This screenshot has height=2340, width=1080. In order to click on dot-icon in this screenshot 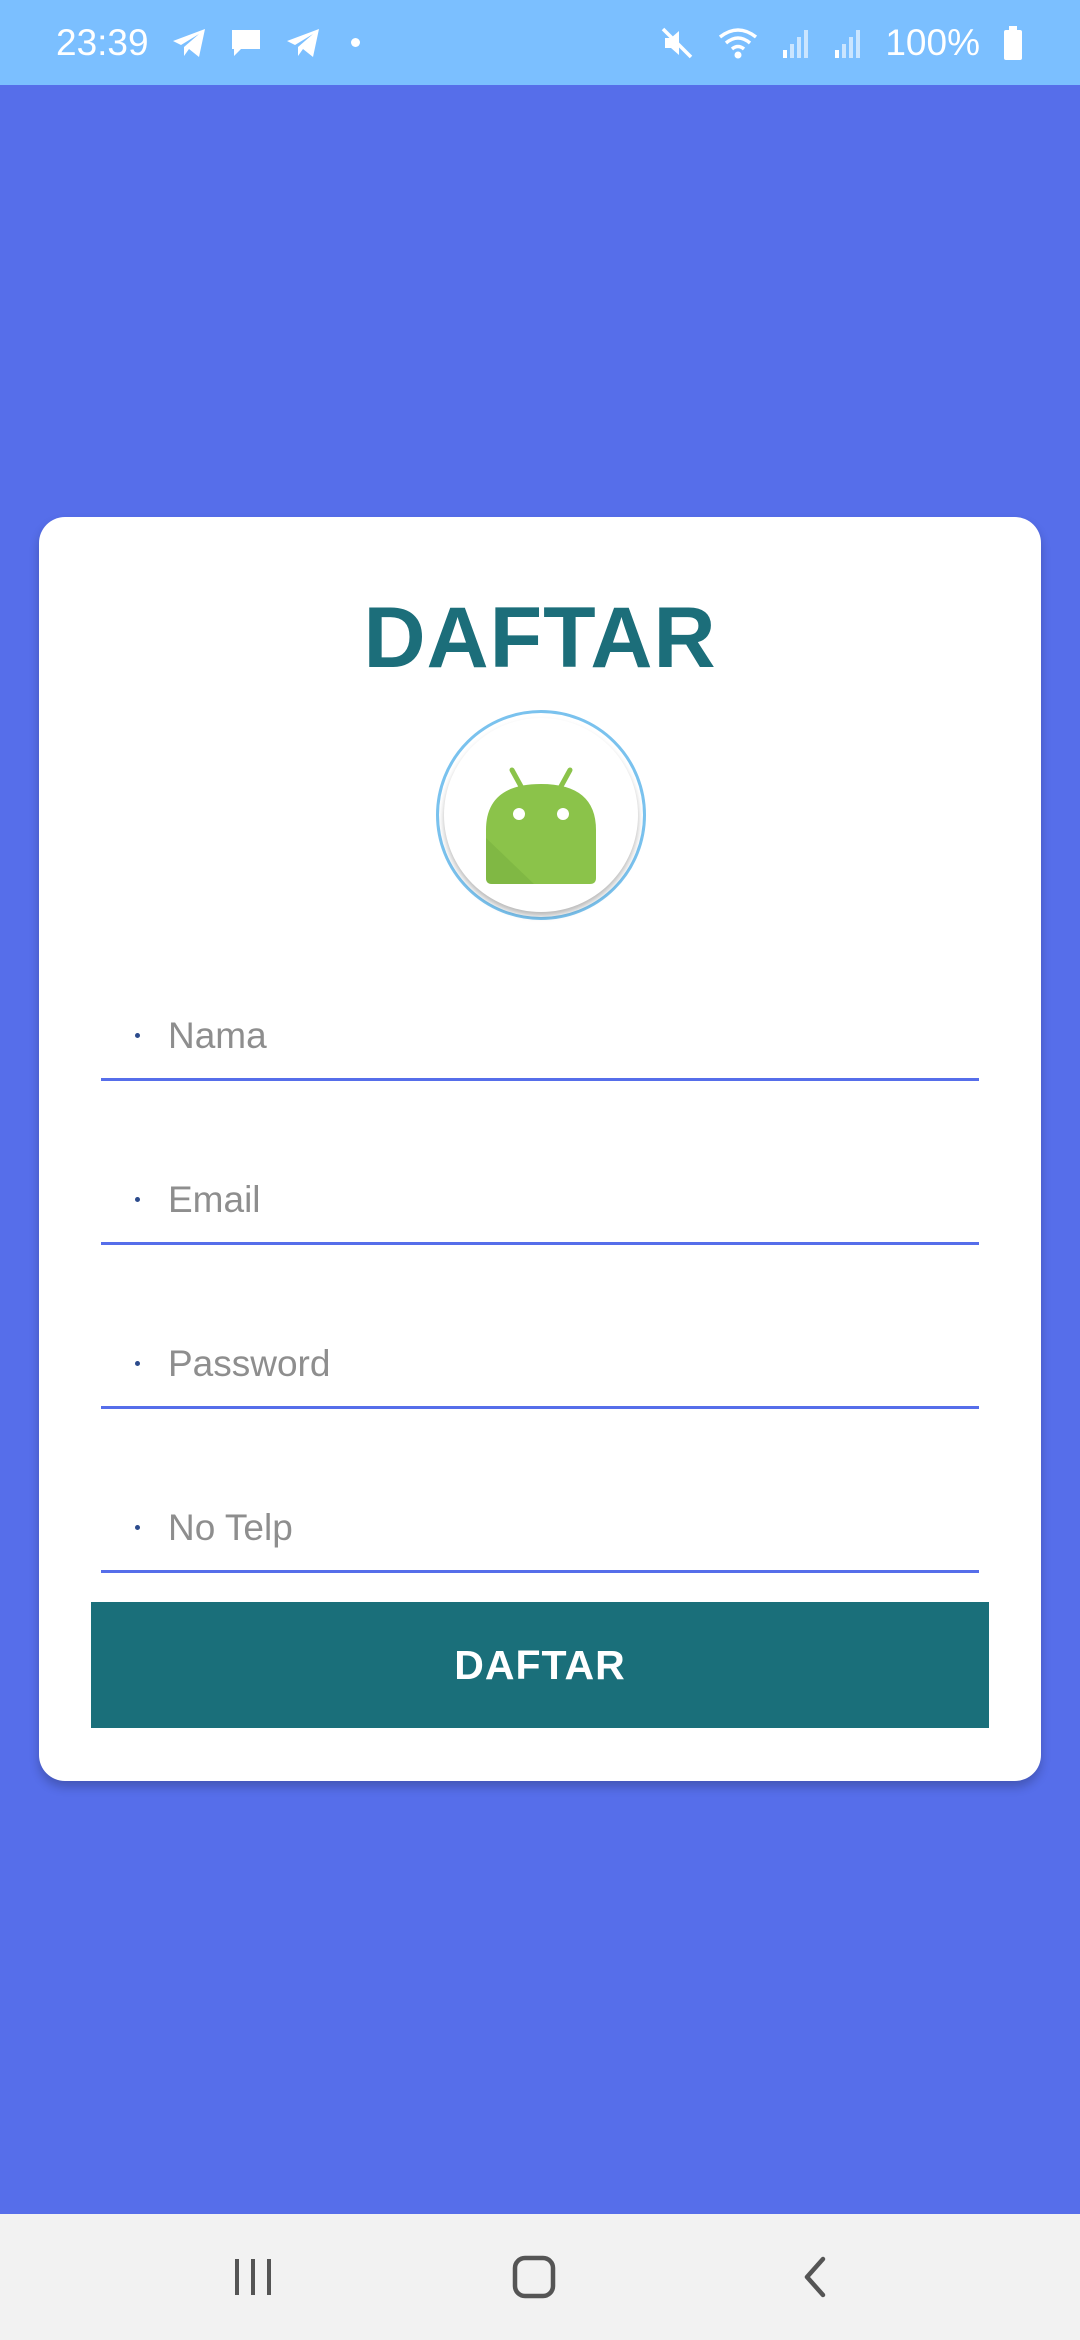, I will do `click(355, 42)`.